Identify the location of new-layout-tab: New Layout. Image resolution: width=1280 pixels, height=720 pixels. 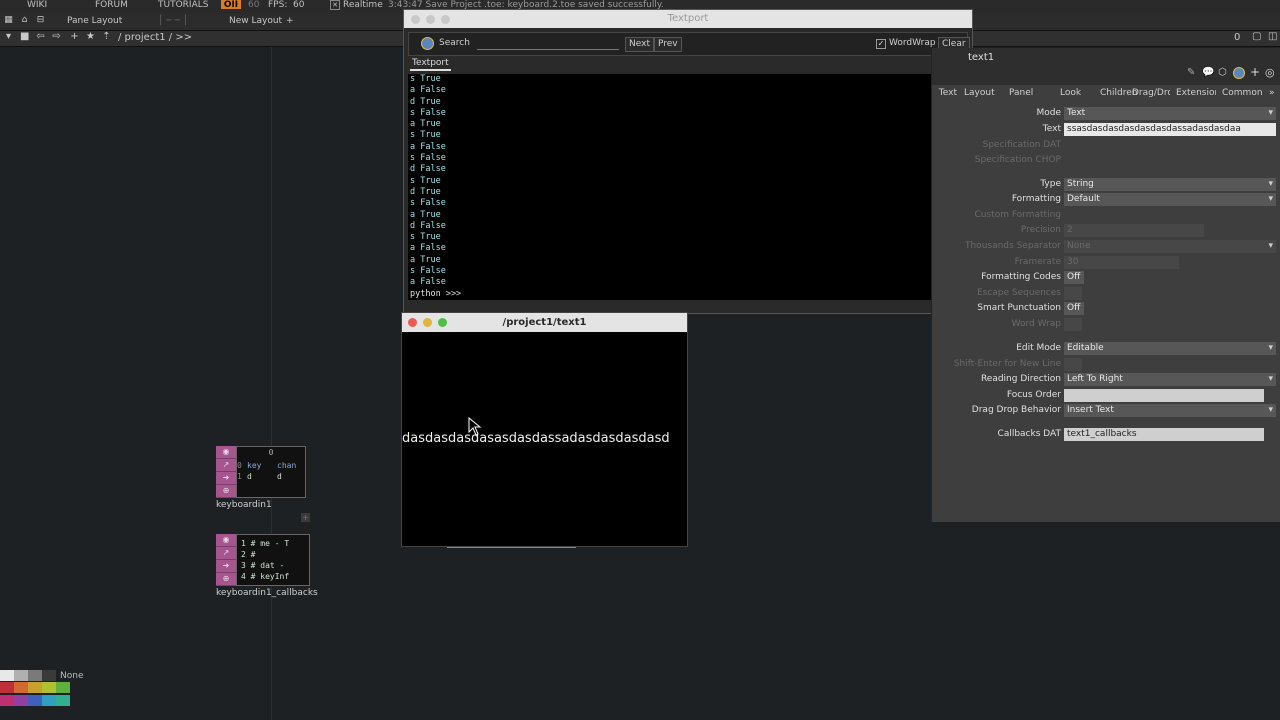
(255, 21).